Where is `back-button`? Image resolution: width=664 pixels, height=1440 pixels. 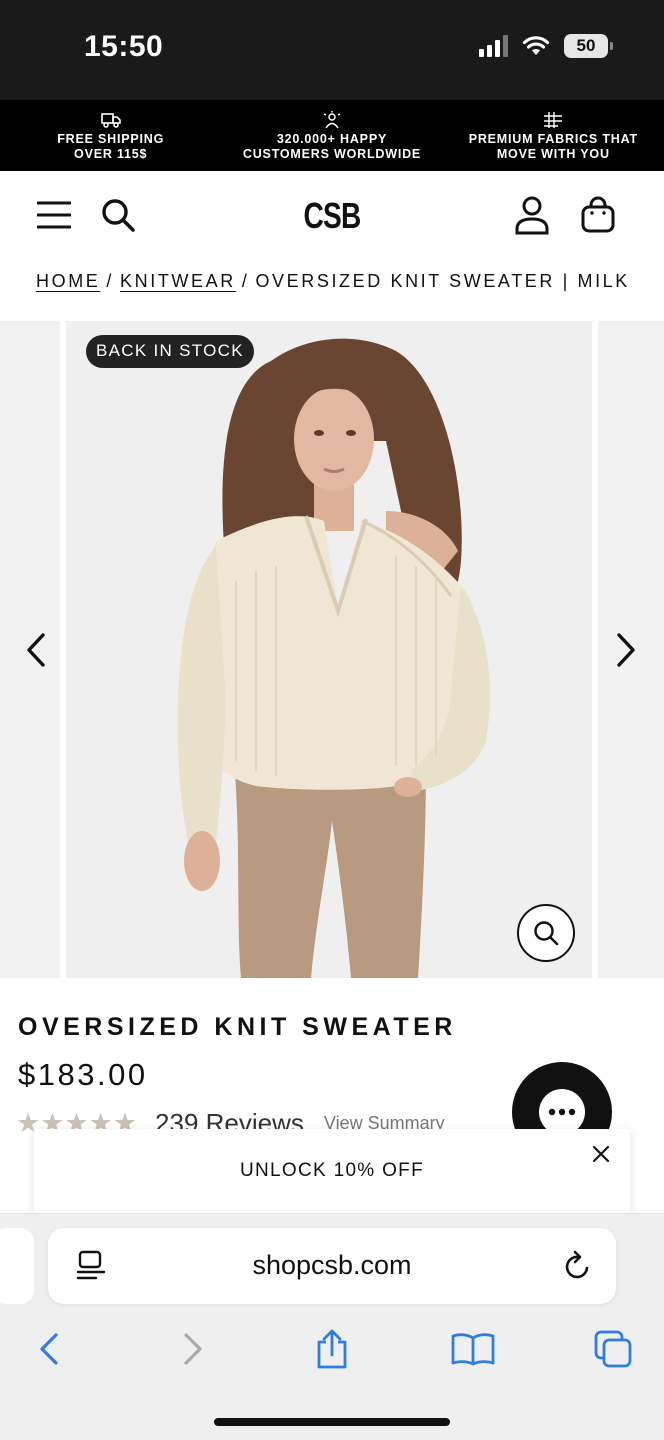 back-button is located at coordinates (49, 1349).